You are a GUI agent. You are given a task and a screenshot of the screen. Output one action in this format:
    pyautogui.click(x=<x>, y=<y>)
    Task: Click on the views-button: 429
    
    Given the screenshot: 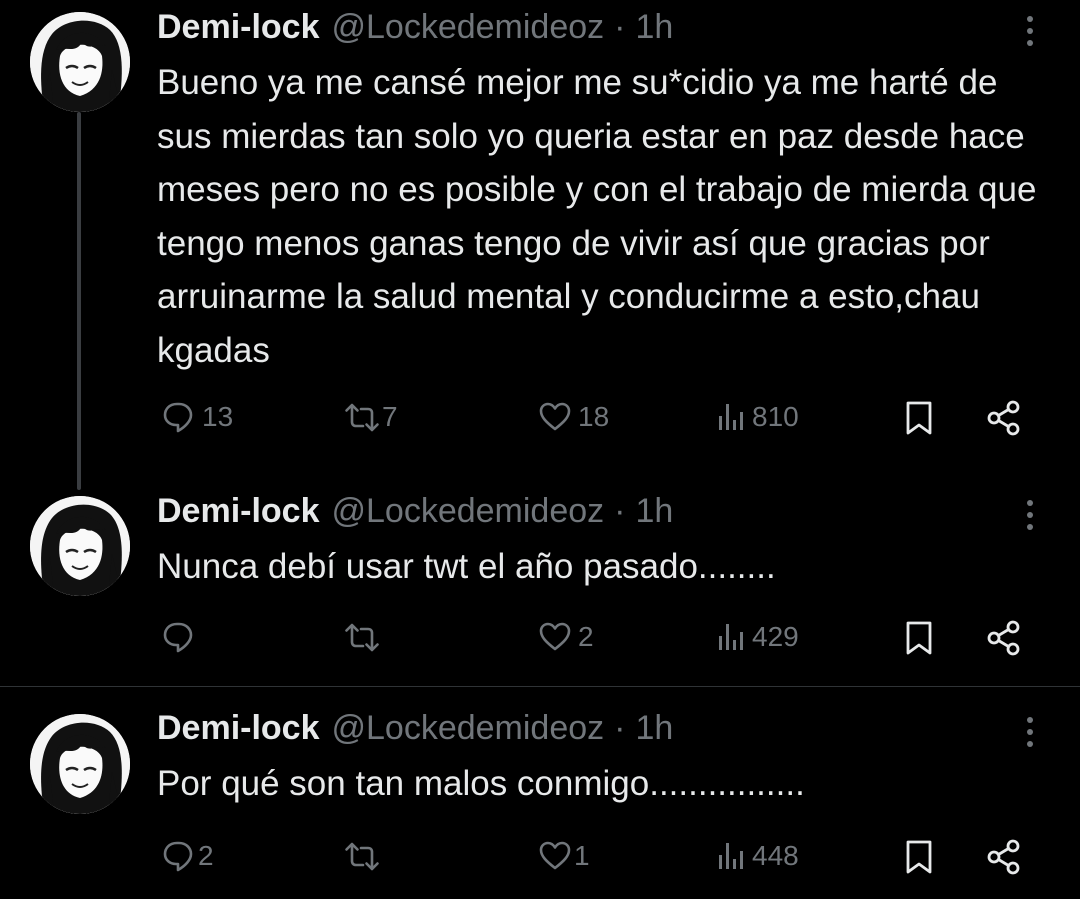 What is the action you would take?
    pyautogui.click(x=757, y=637)
    